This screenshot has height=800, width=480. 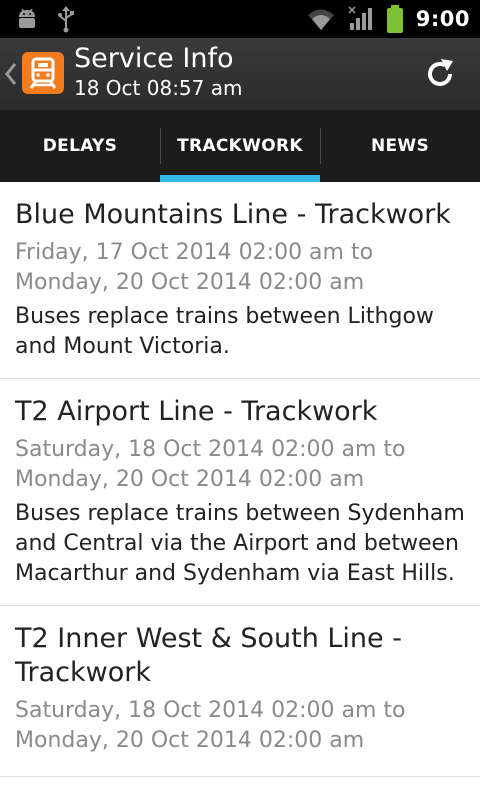 What do you see at coordinates (66, 19) in the screenshot?
I see `usb-icon` at bounding box center [66, 19].